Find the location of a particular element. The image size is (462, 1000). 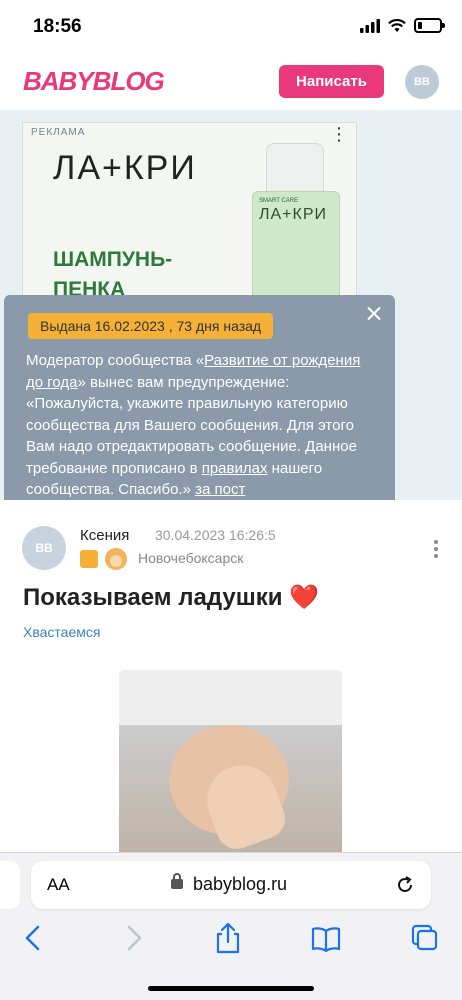

product-bottle-image: SMART CARE ЛА+КРИ is located at coordinates (296, 227).